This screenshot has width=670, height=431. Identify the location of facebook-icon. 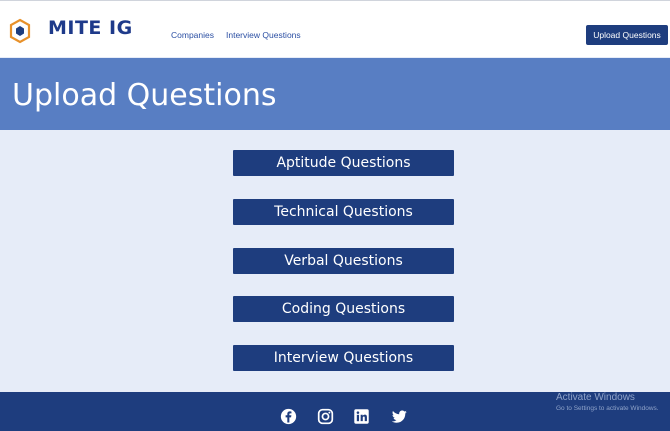
(288, 416).